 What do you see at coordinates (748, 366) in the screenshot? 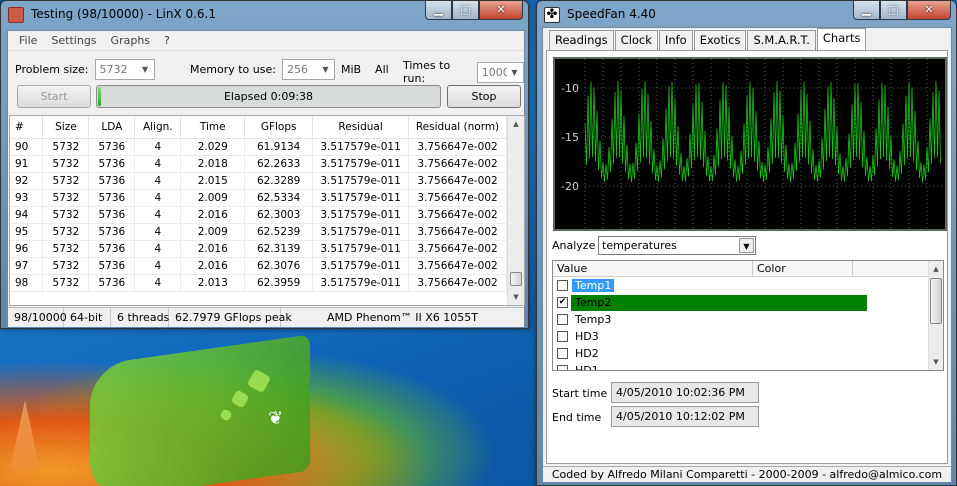
I see `list-item: HD1` at bounding box center [748, 366].